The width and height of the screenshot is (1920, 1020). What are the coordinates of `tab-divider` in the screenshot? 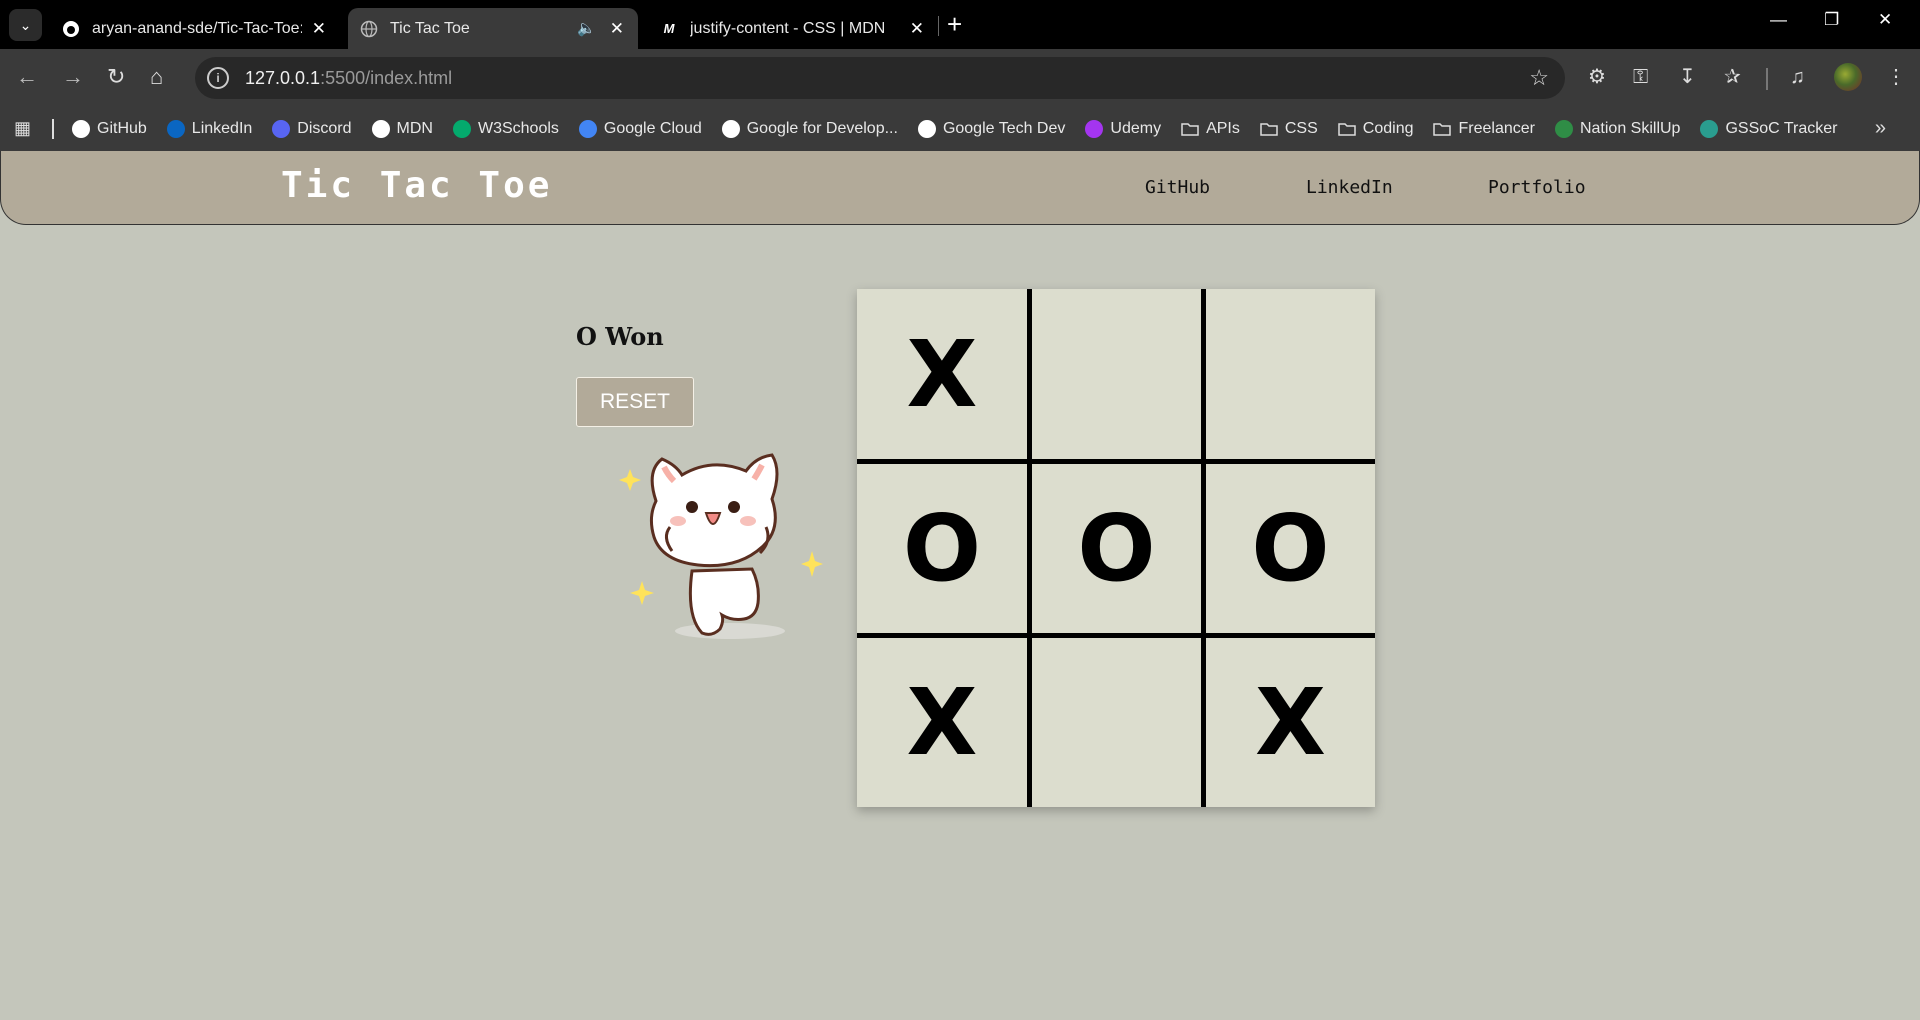 It's located at (938, 26).